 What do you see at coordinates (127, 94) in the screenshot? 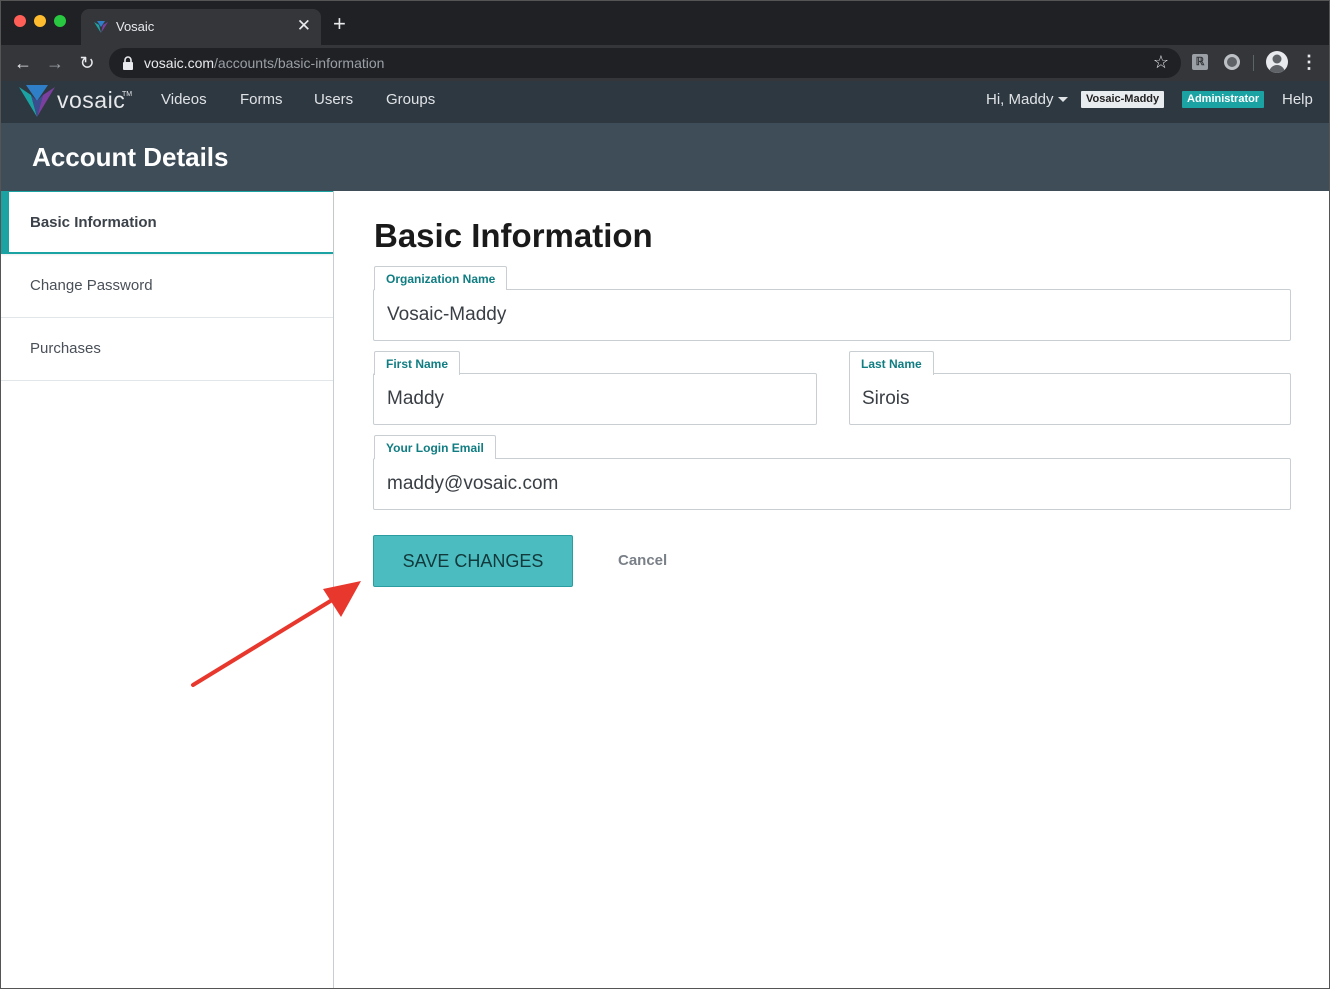
I see `logo-trademark: TM` at bounding box center [127, 94].